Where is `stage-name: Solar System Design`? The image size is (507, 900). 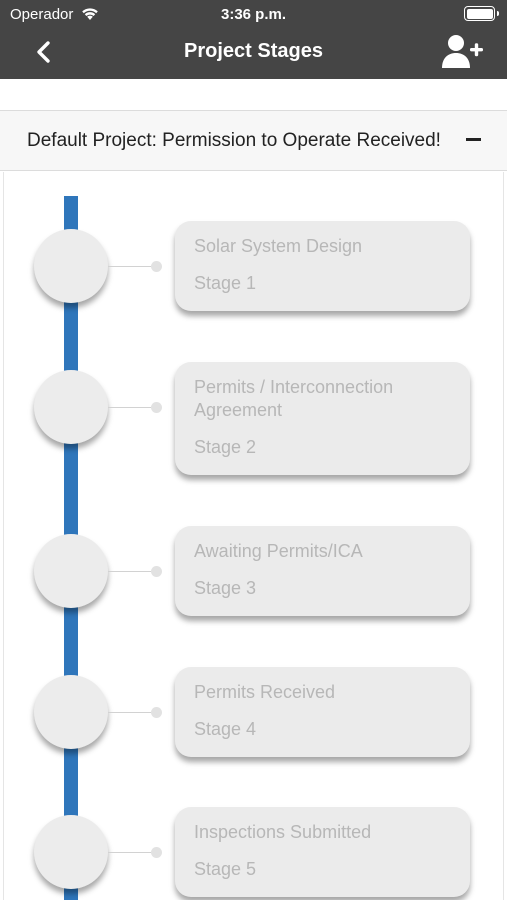 stage-name: Solar System Design is located at coordinates (278, 246).